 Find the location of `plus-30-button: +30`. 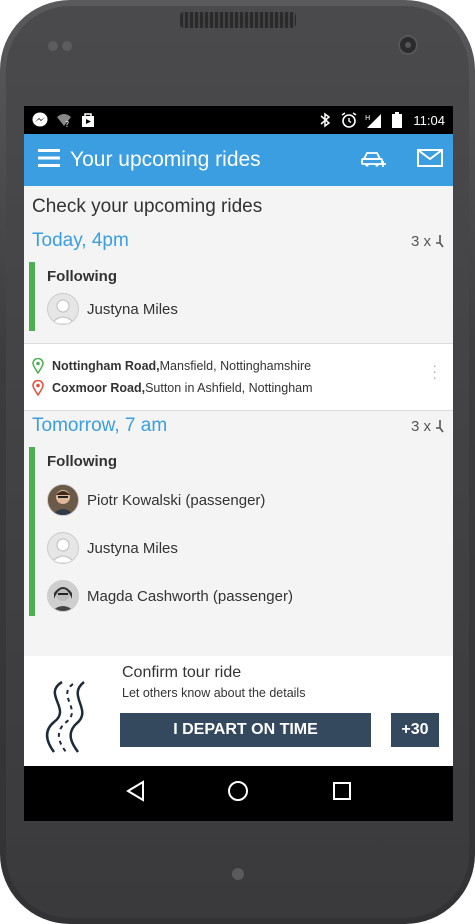

plus-30-button: +30 is located at coordinates (415, 730).